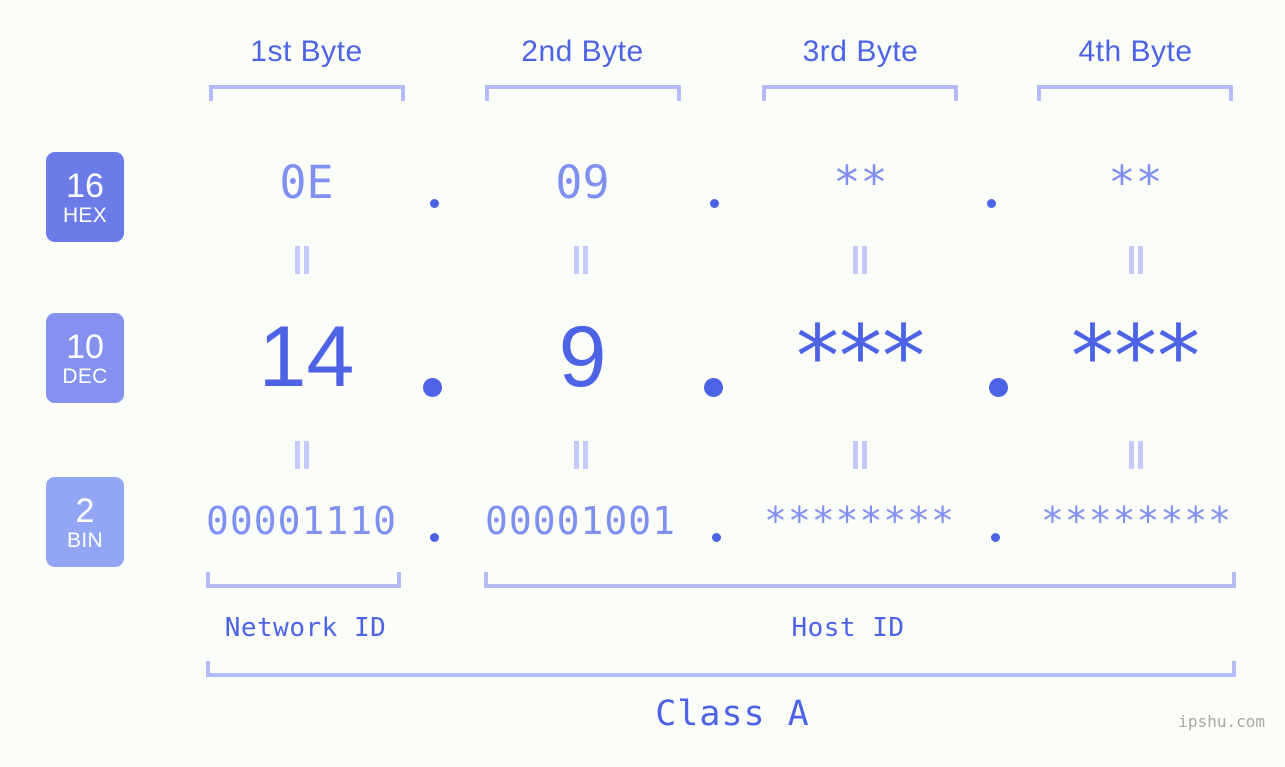  I want to click on network-id-label: Network ID, so click(305, 628).